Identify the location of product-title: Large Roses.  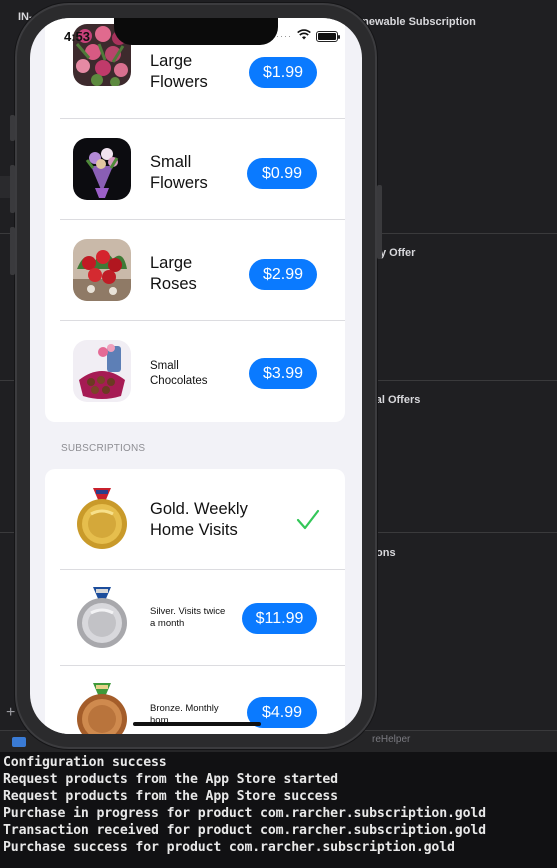
(173, 273).